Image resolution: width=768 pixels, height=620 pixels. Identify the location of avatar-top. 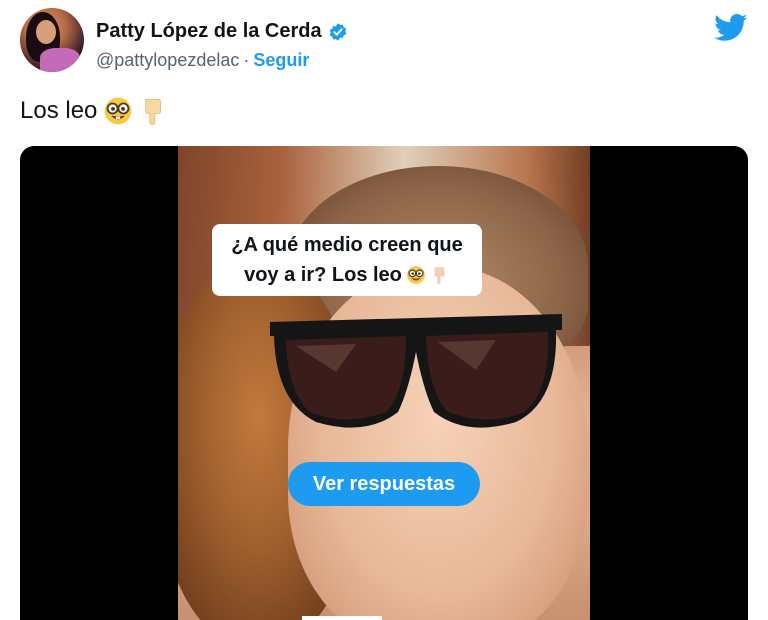
(60, 60).